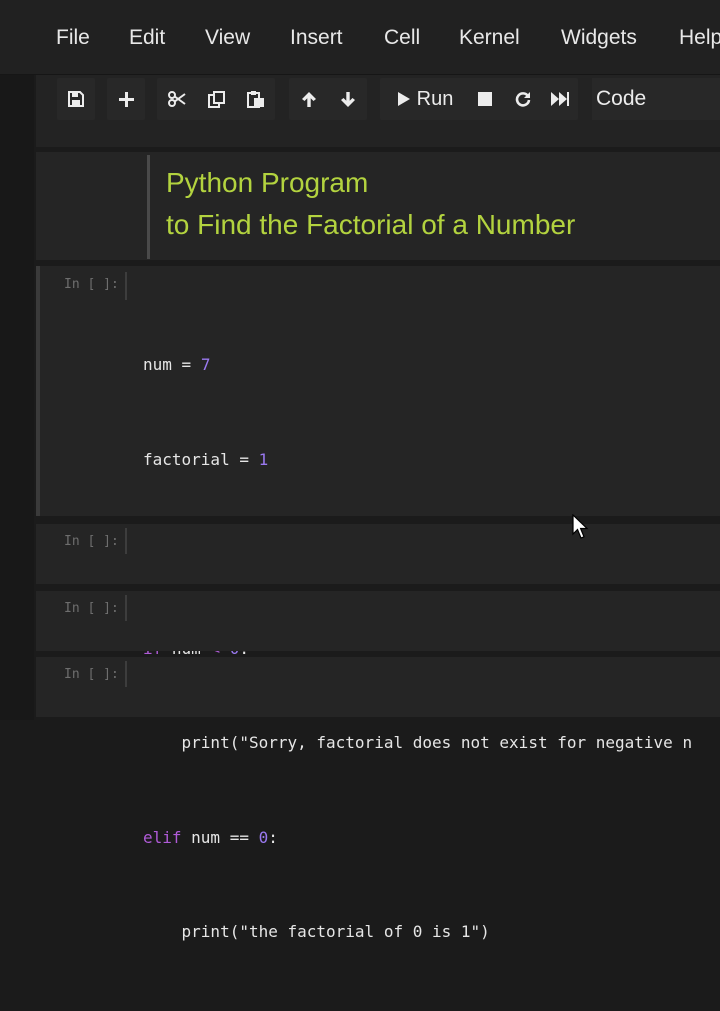 The image size is (720, 1011). I want to click on menu-edit: Edit, so click(147, 38).